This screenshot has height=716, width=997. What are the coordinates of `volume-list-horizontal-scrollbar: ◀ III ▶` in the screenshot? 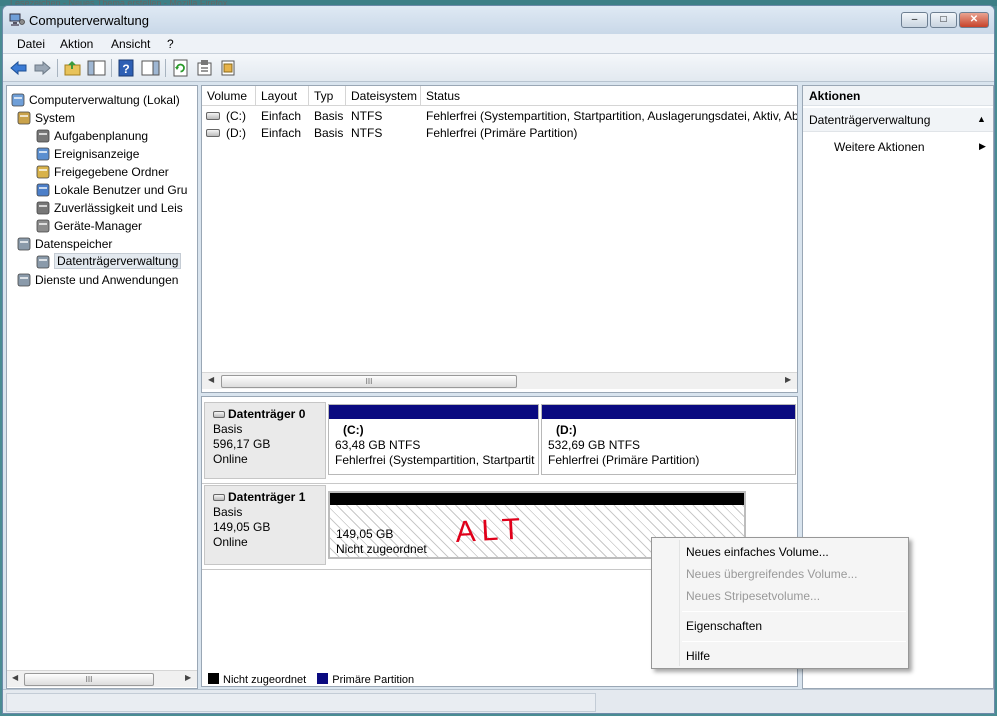 It's located at (499, 380).